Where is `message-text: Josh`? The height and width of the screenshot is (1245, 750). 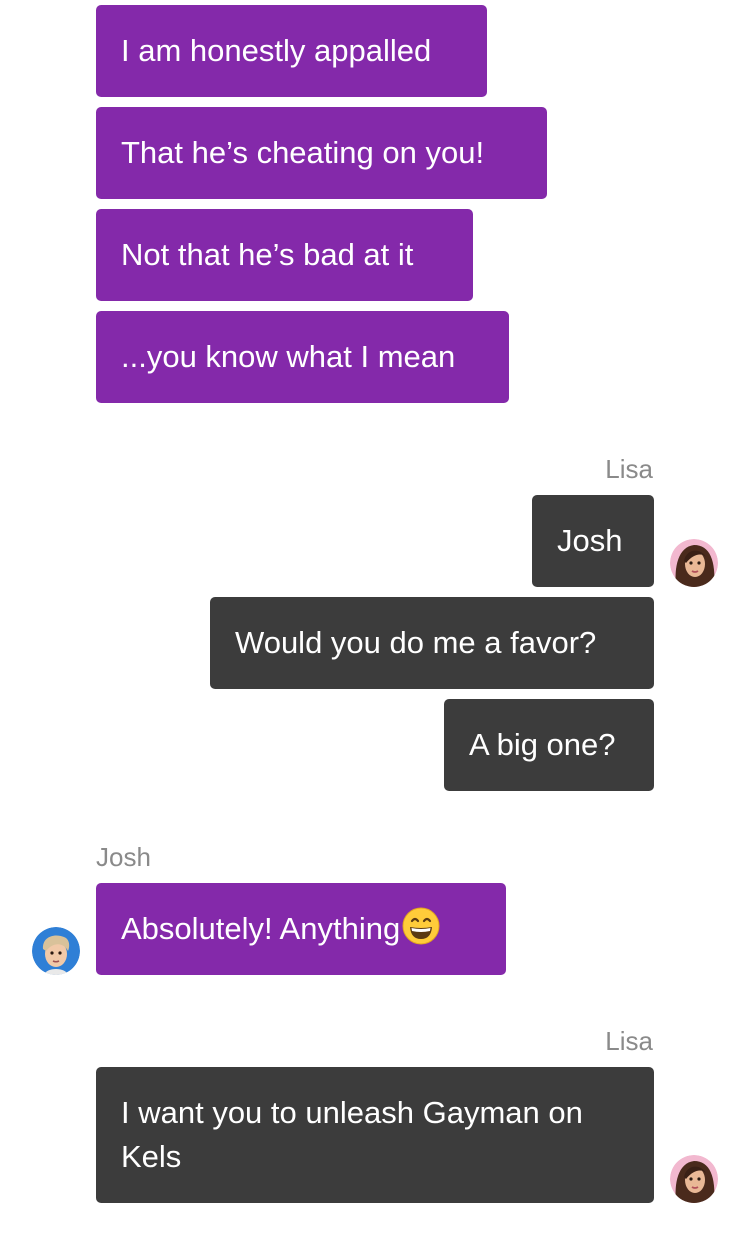 message-text: Josh is located at coordinates (590, 540).